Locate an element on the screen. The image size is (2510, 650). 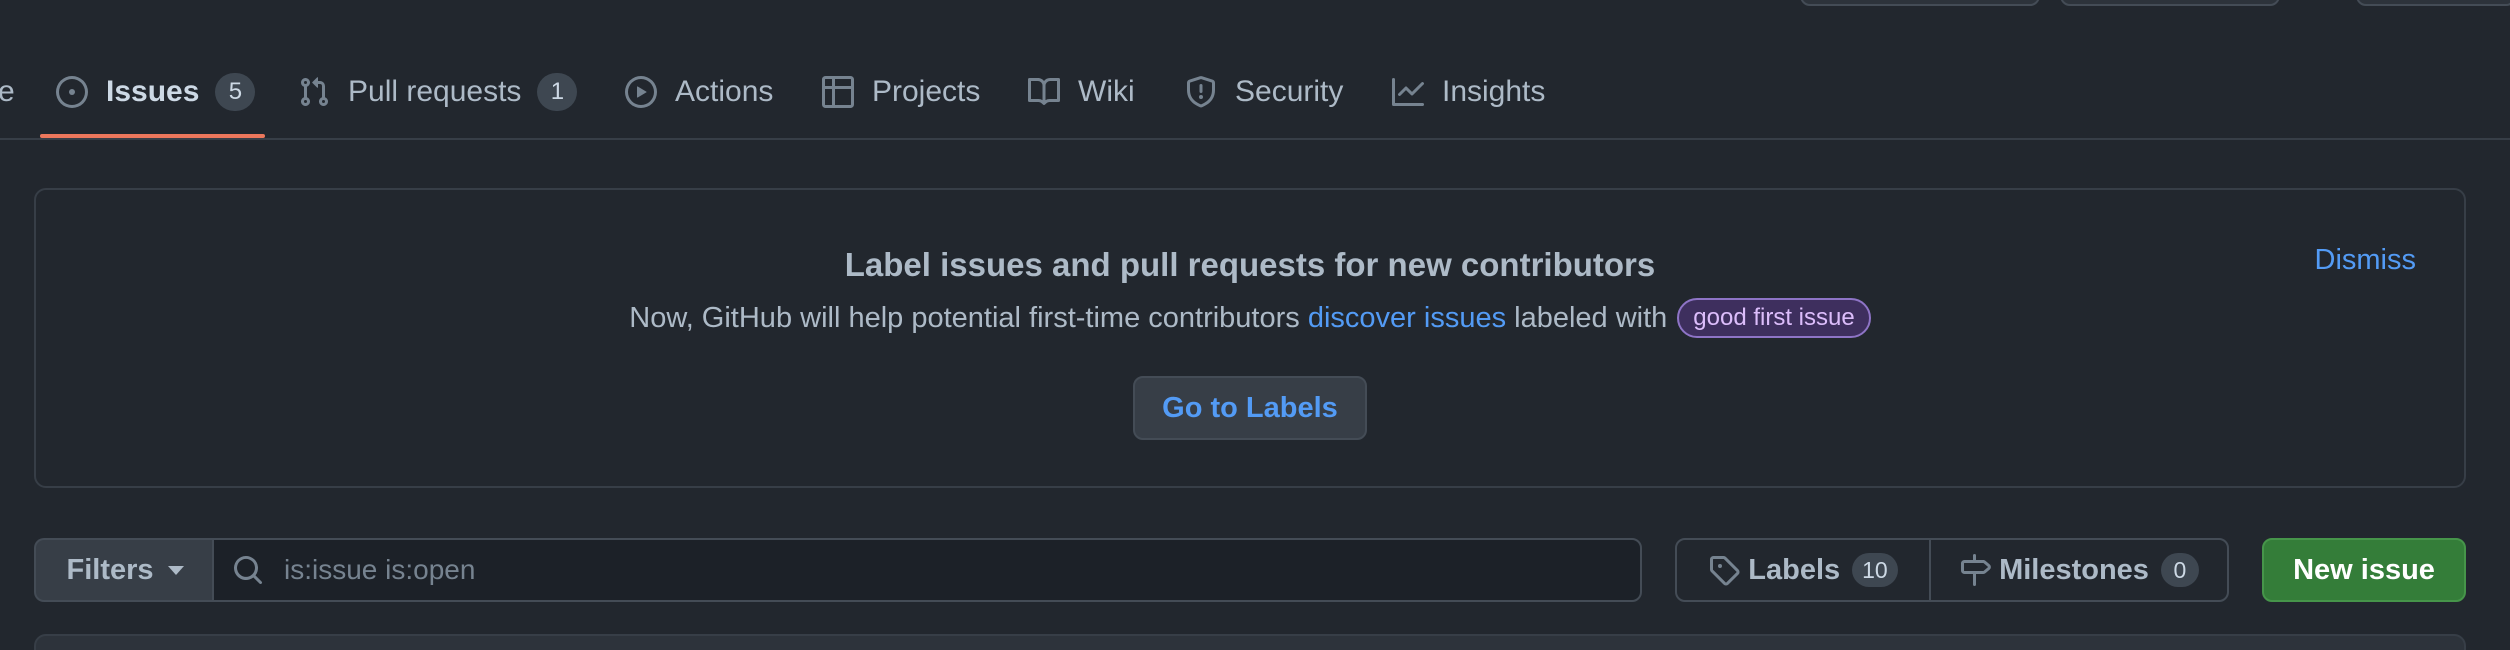
labels-button: Labels 10 is located at coordinates (1803, 570).